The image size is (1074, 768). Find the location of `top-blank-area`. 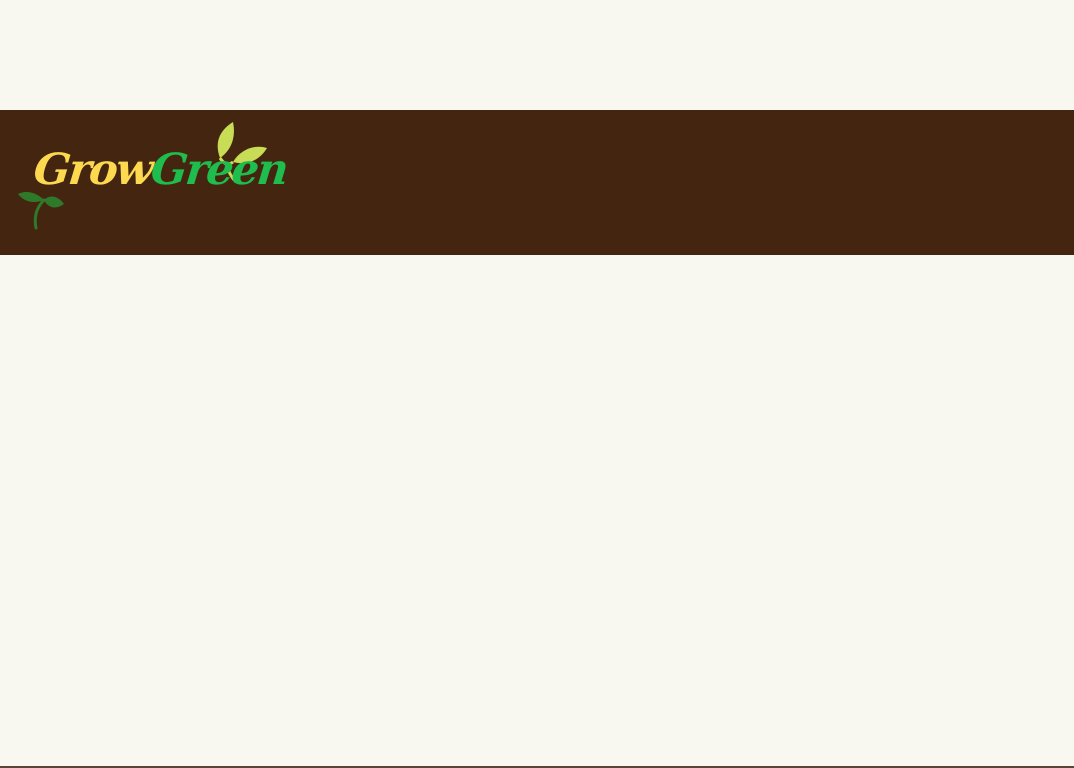

top-blank-area is located at coordinates (537, 55).